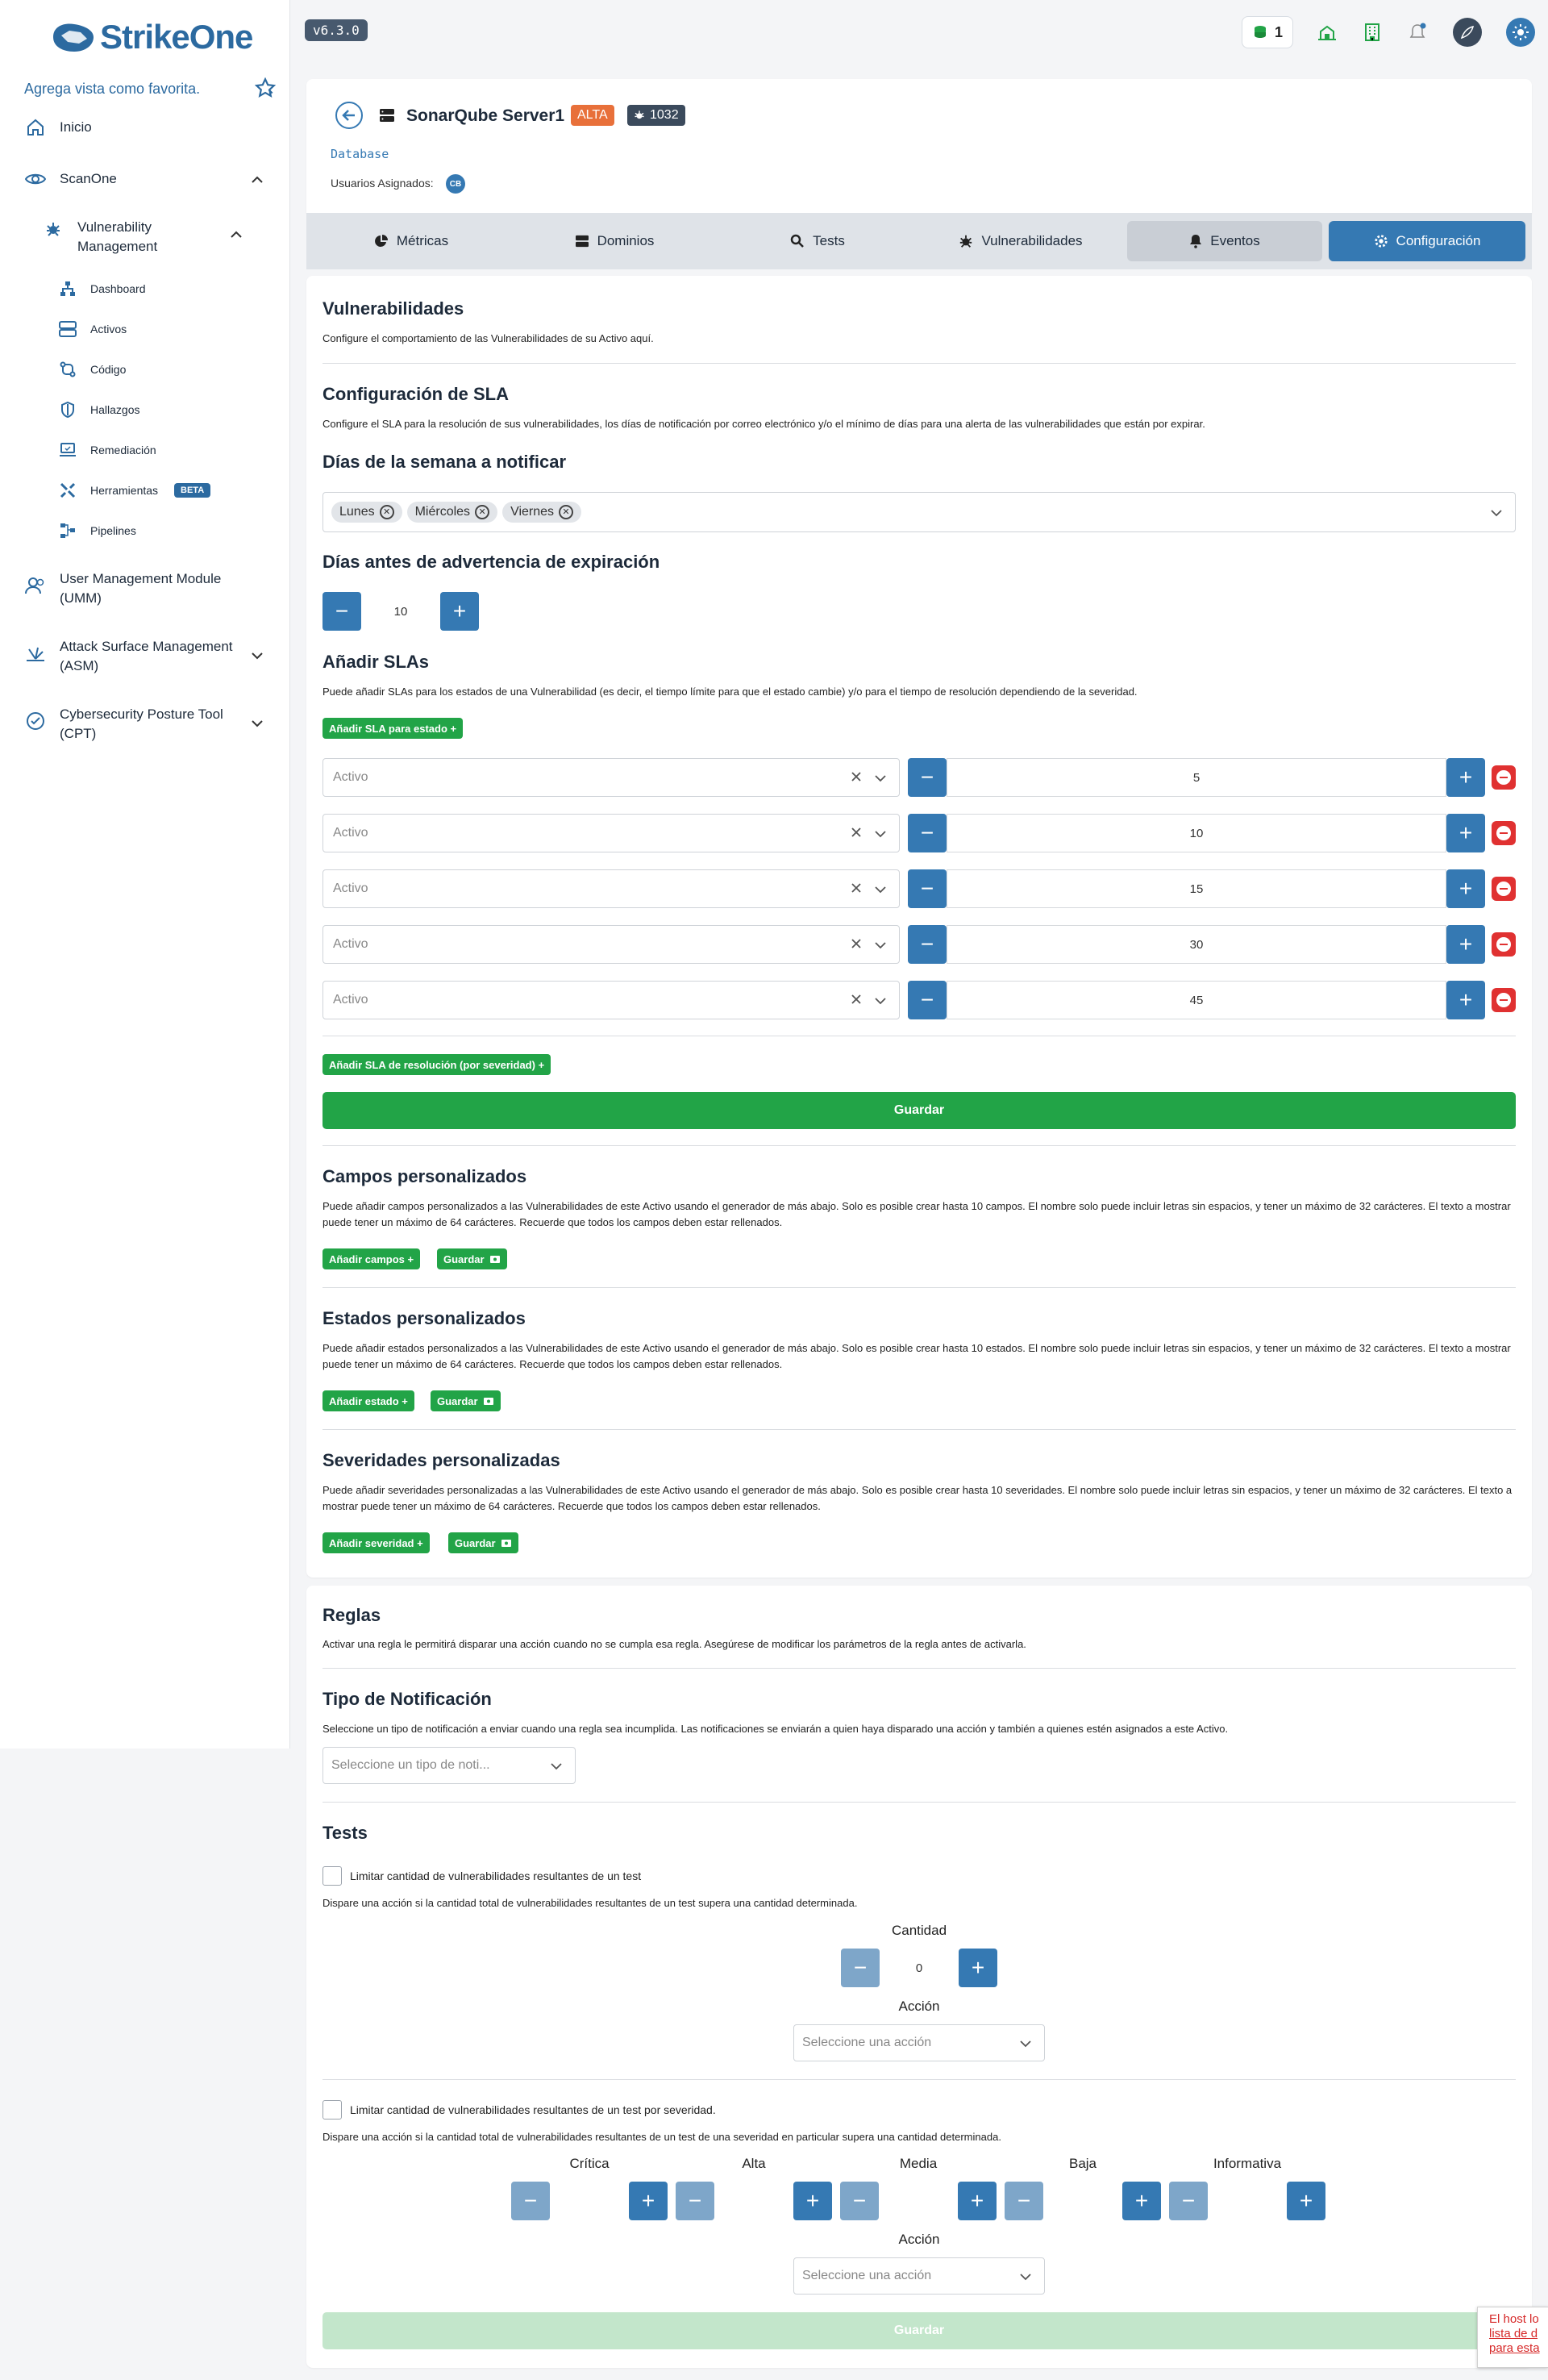 The image size is (1548, 2380). I want to click on tab-configuracion: Configuración, so click(1427, 241).